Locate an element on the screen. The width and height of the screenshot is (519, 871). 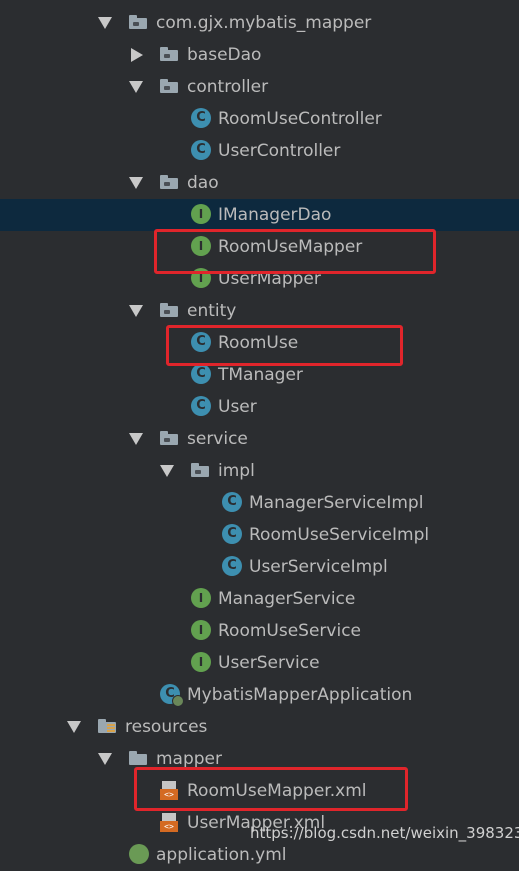
tree-item-managerservice: I ManagerService is located at coordinates (259, 599).